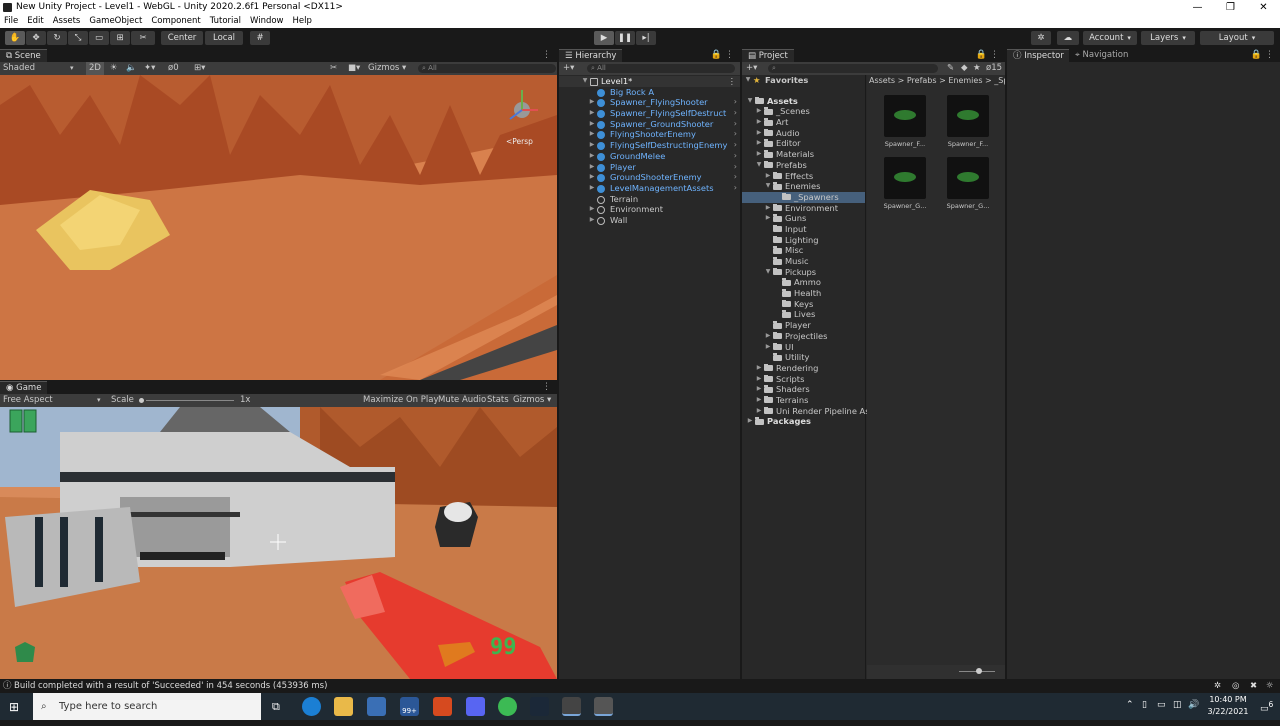 The height and width of the screenshot is (726, 1280). I want to click on project-folder-item: Player, so click(803, 325).